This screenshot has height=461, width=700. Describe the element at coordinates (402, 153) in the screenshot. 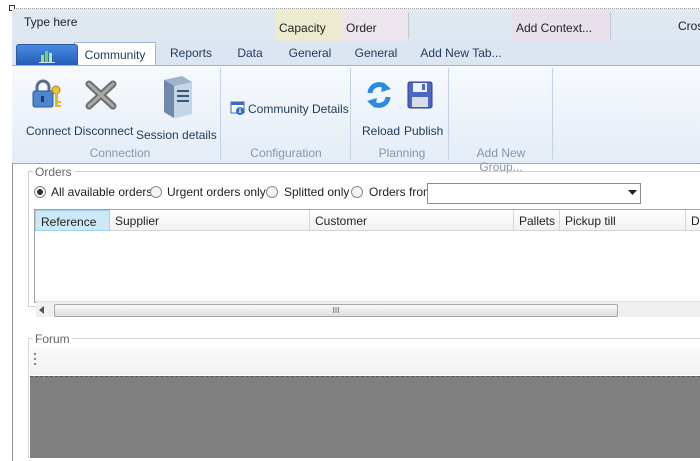

I see `group-label-planning: Planning` at that location.